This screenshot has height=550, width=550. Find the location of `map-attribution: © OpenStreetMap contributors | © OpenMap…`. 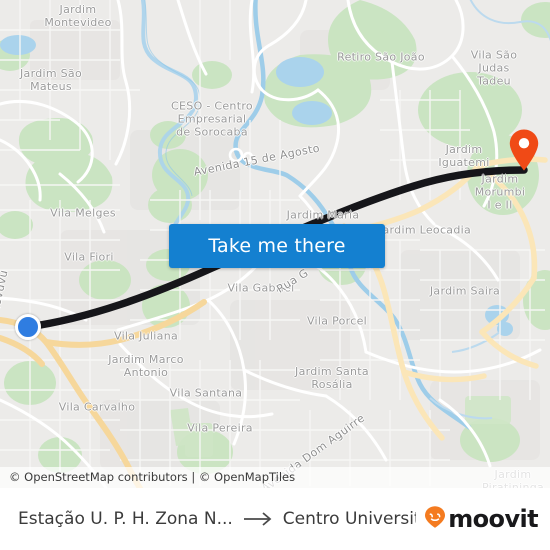

map-attribution: © OpenStreetMap contributors | © OpenMap… is located at coordinates (275, 477).